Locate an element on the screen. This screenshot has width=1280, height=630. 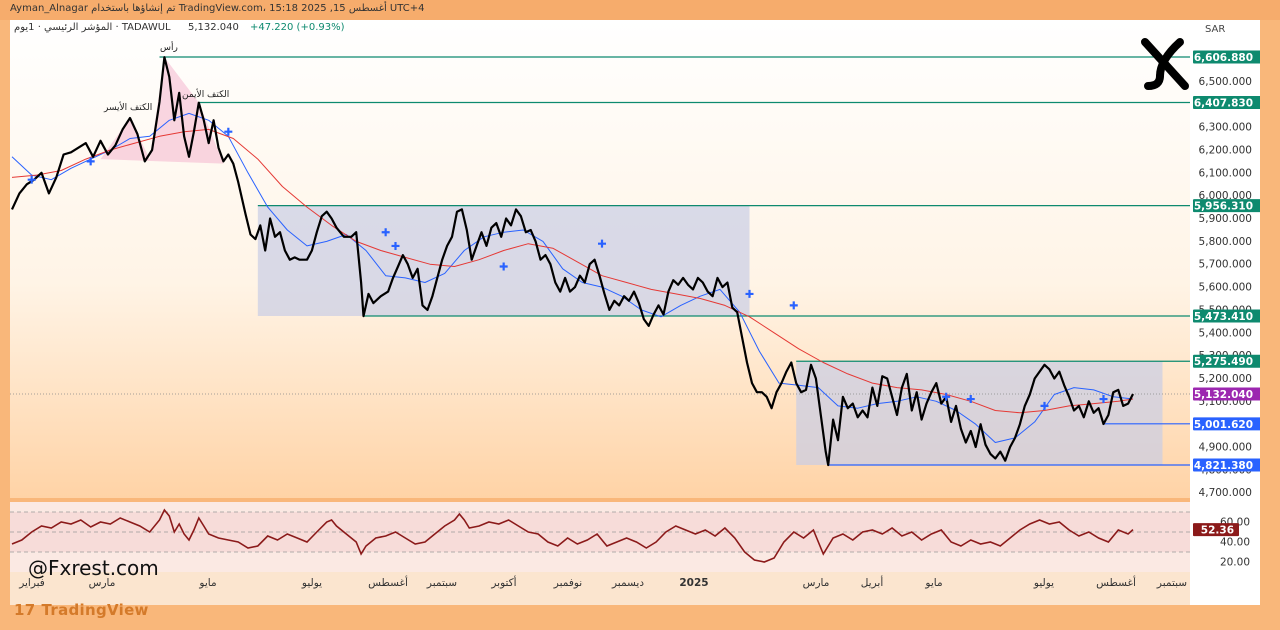
rsi-y-tick-label-2: 40.00 is located at coordinates (1235, 543).